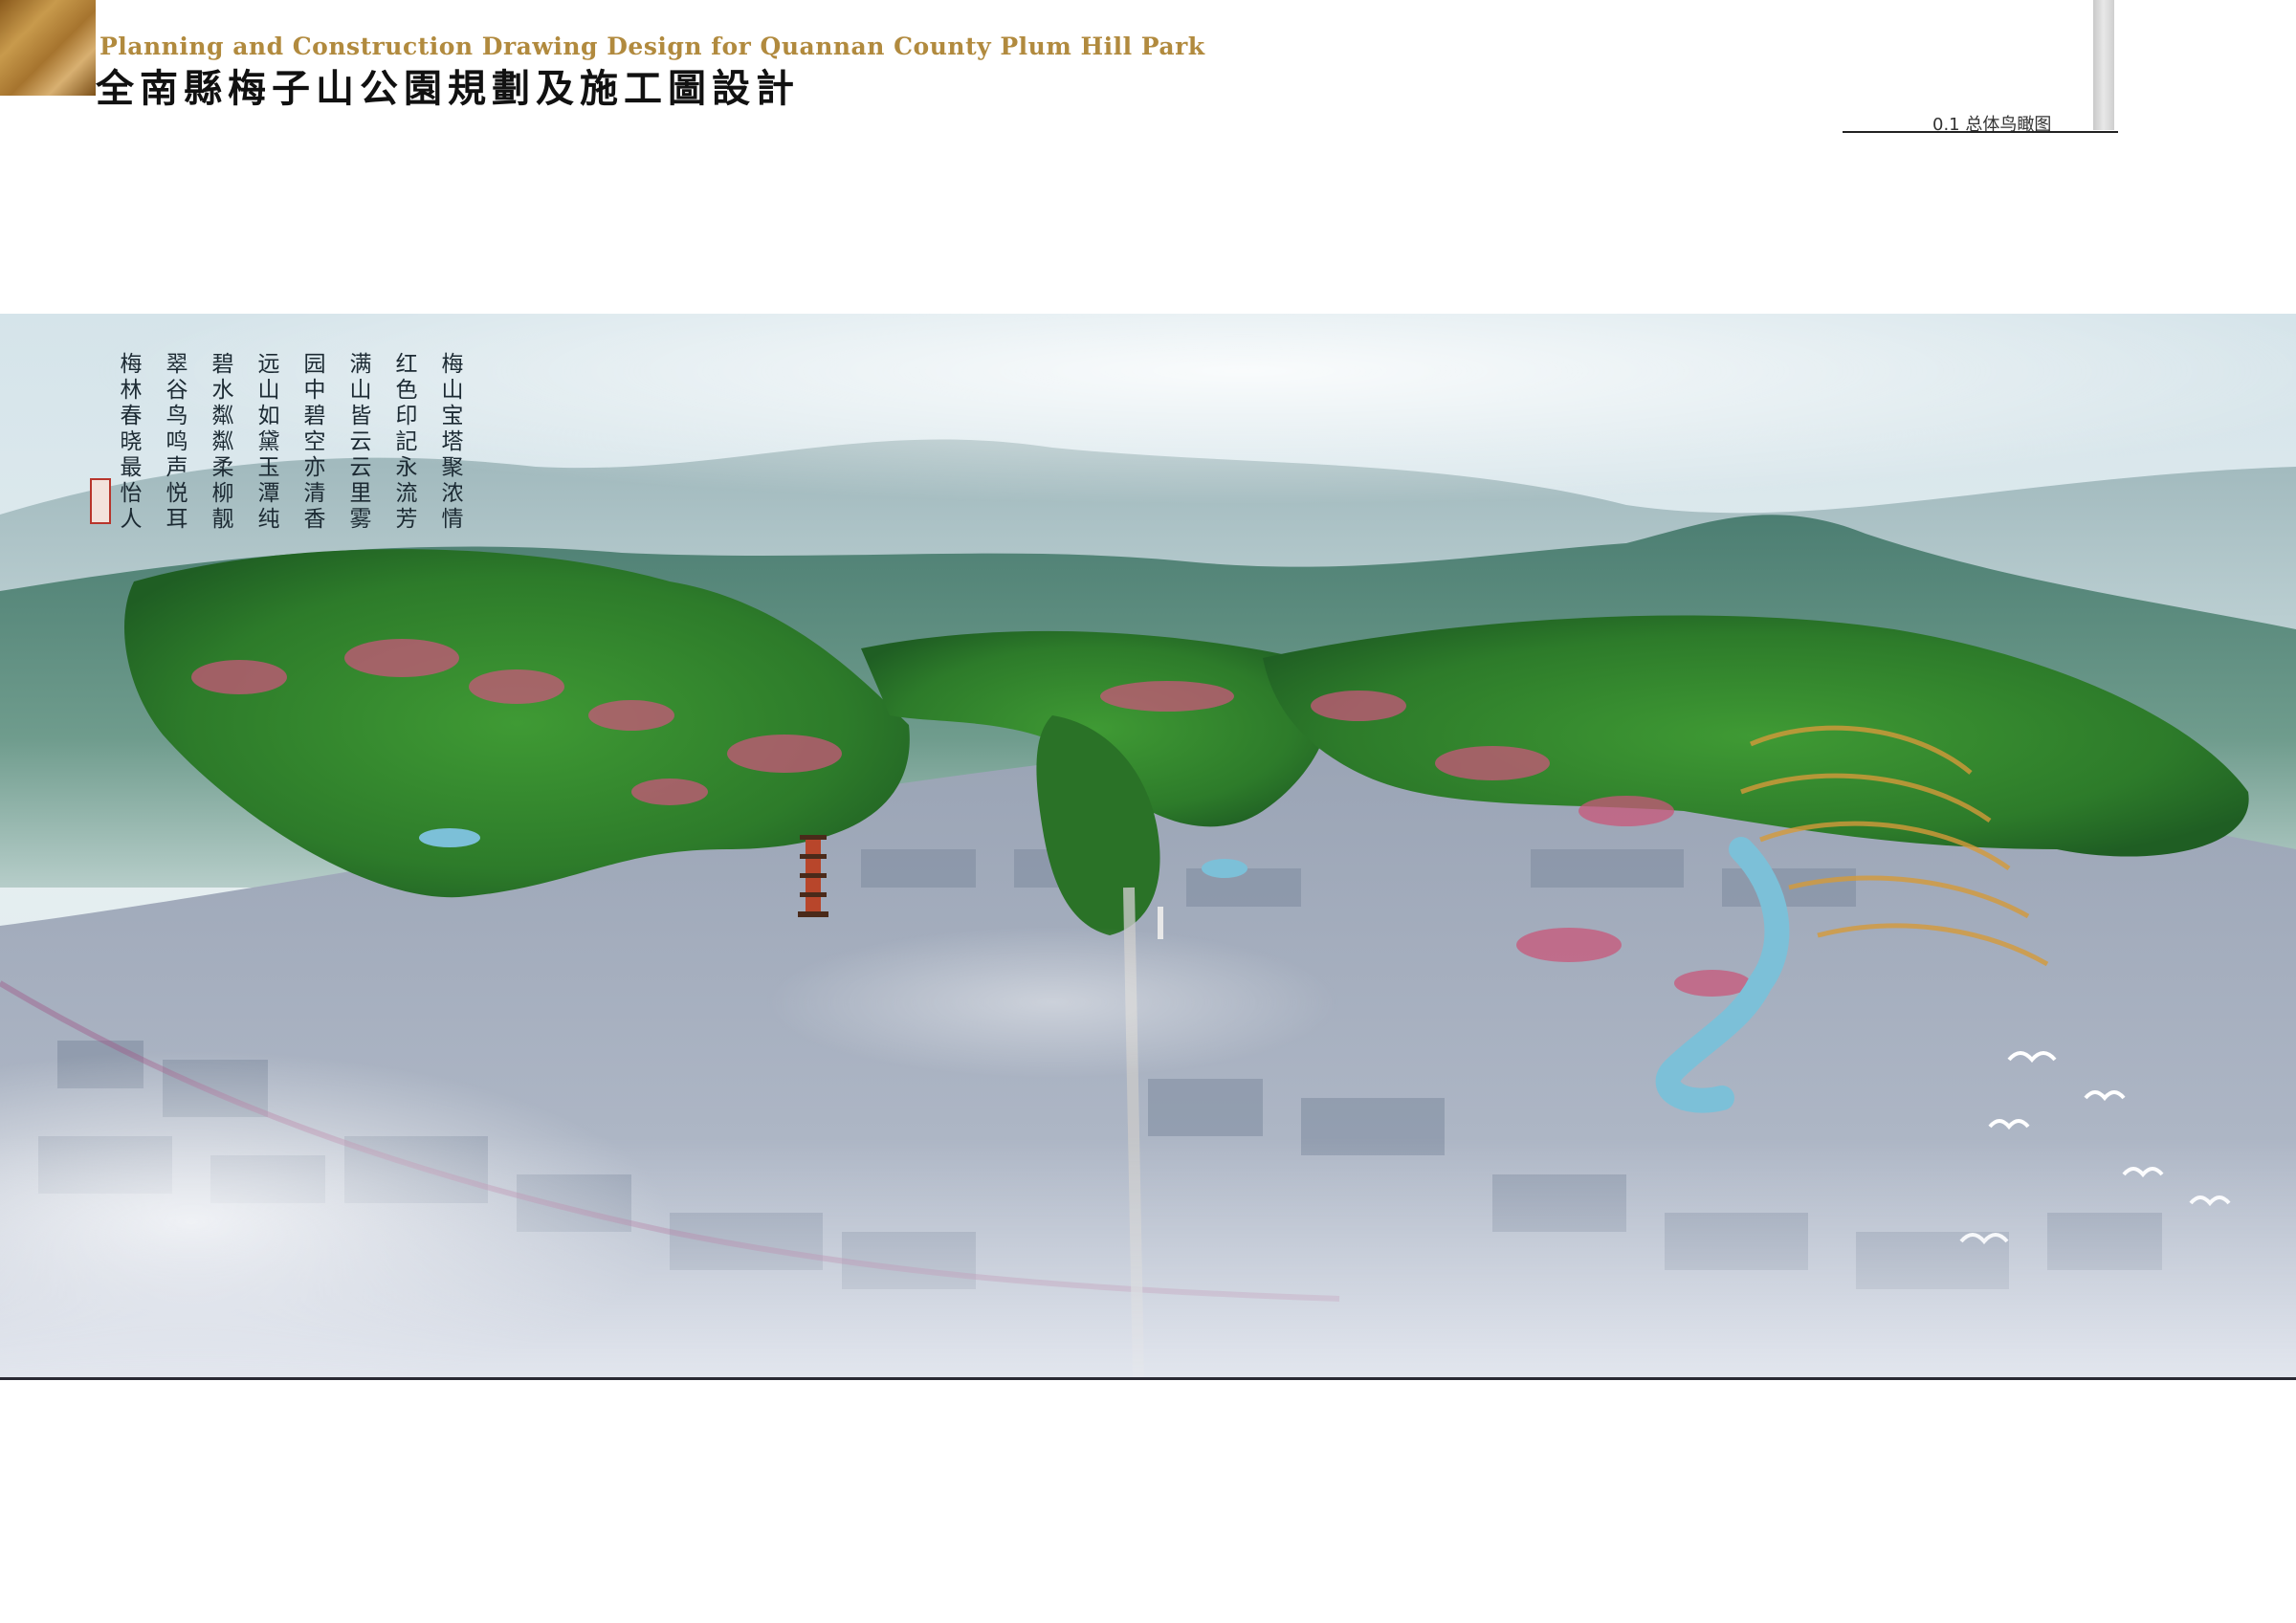  I want to click on logo-block, so click(48, 48).